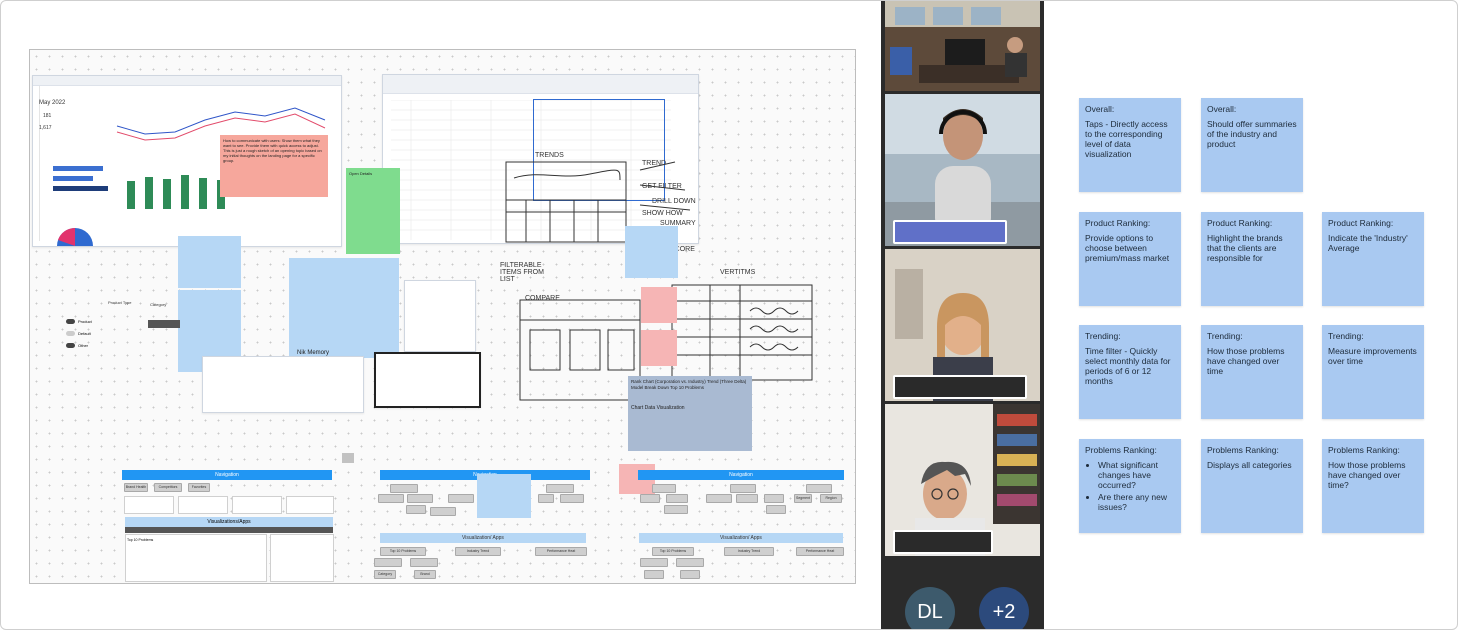 The width and height of the screenshot is (1458, 630). Describe the element at coordinates (427, 380) in the screenshot. I see `dialog-screenshot` at that location.